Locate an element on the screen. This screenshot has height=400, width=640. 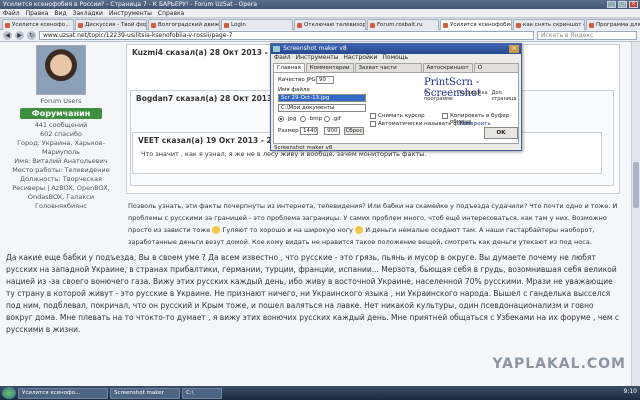
folder-input: C:\Мои документы is located at coordinates (322, 108).